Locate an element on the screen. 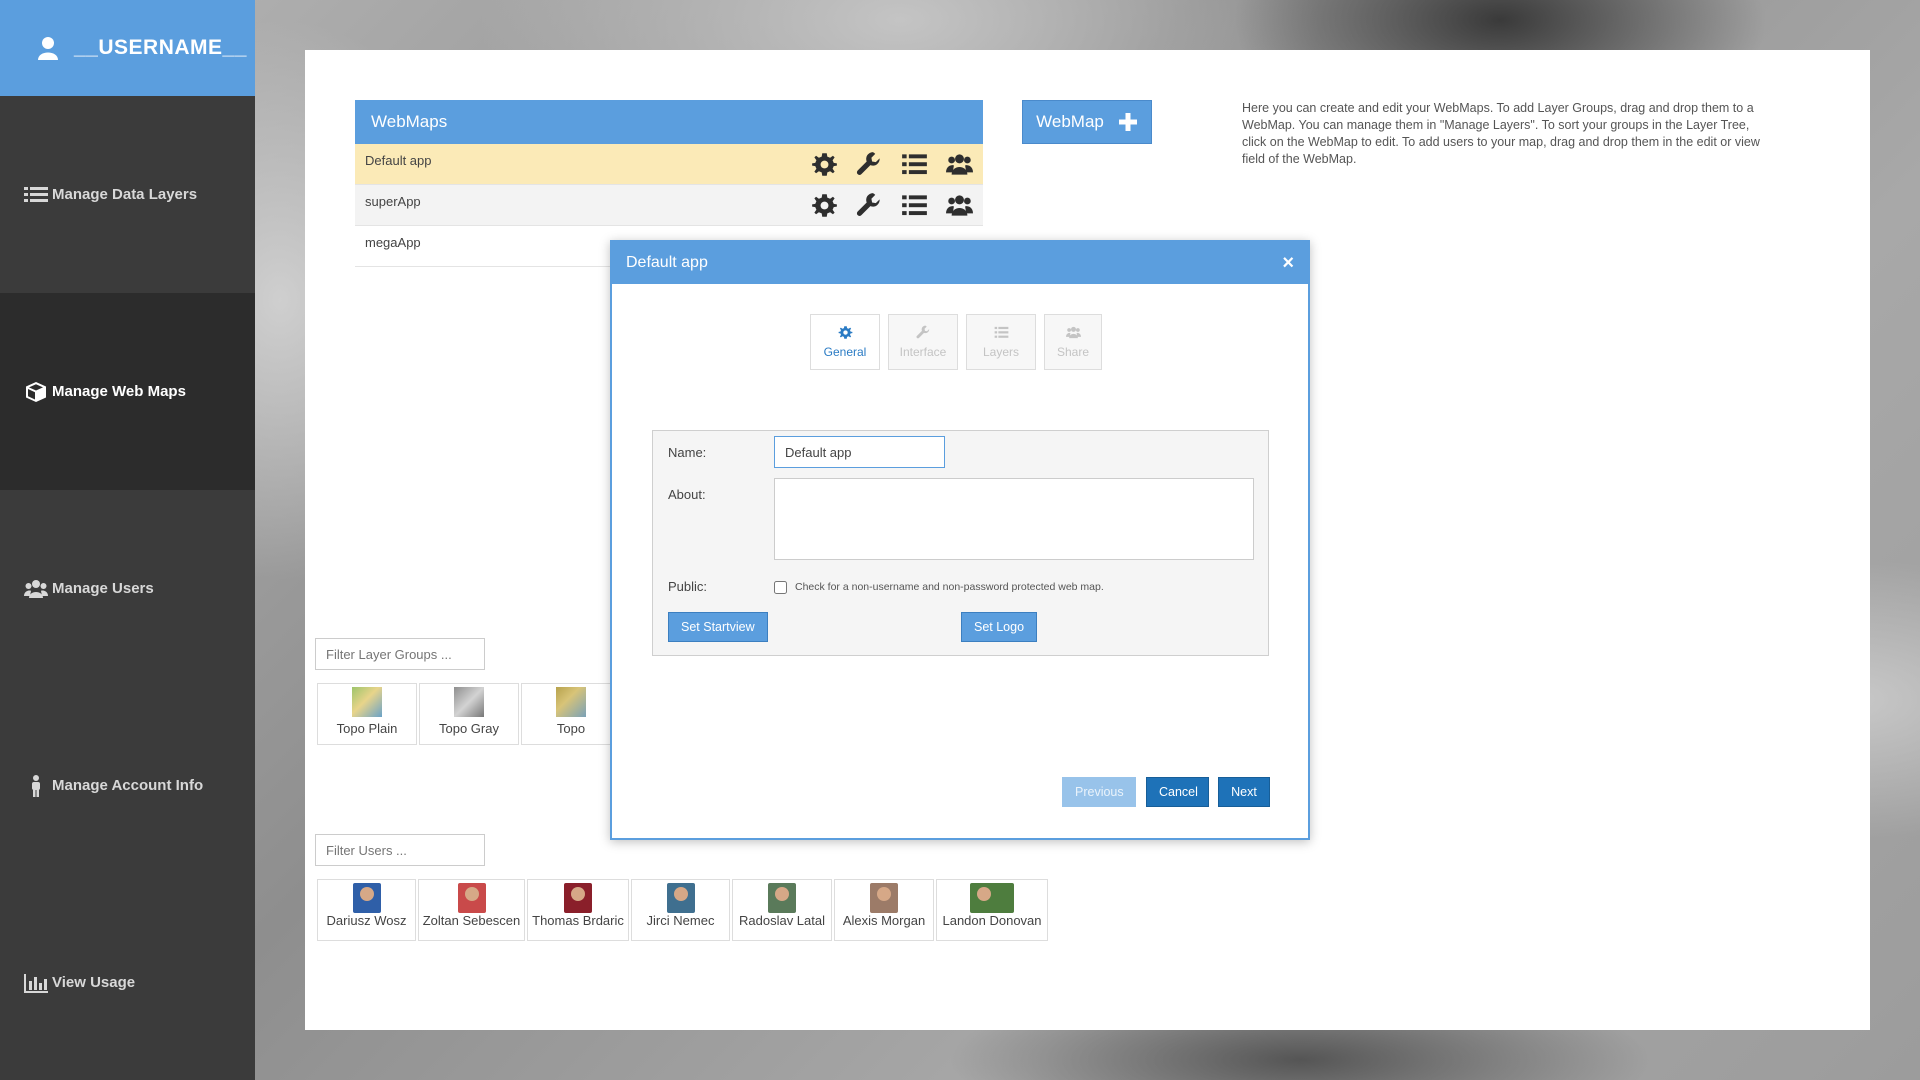 Image resolution: width=1920 pixels, height=1080 pixels. tab-layers: Layers is located at coordinates (1001, 342).